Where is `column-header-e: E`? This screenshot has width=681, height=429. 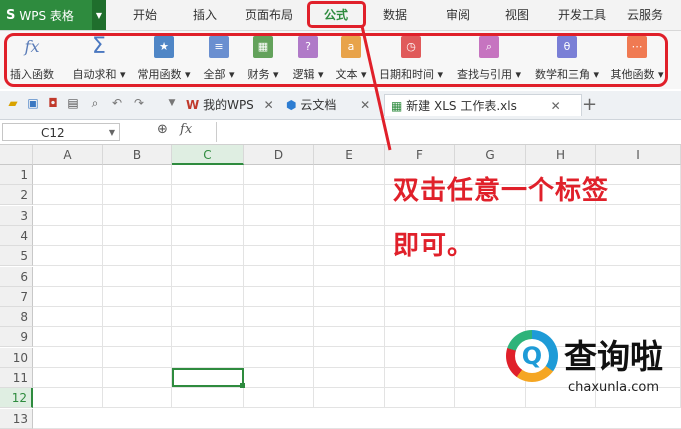 column-header-e: E is located at coordinates (349, 155).